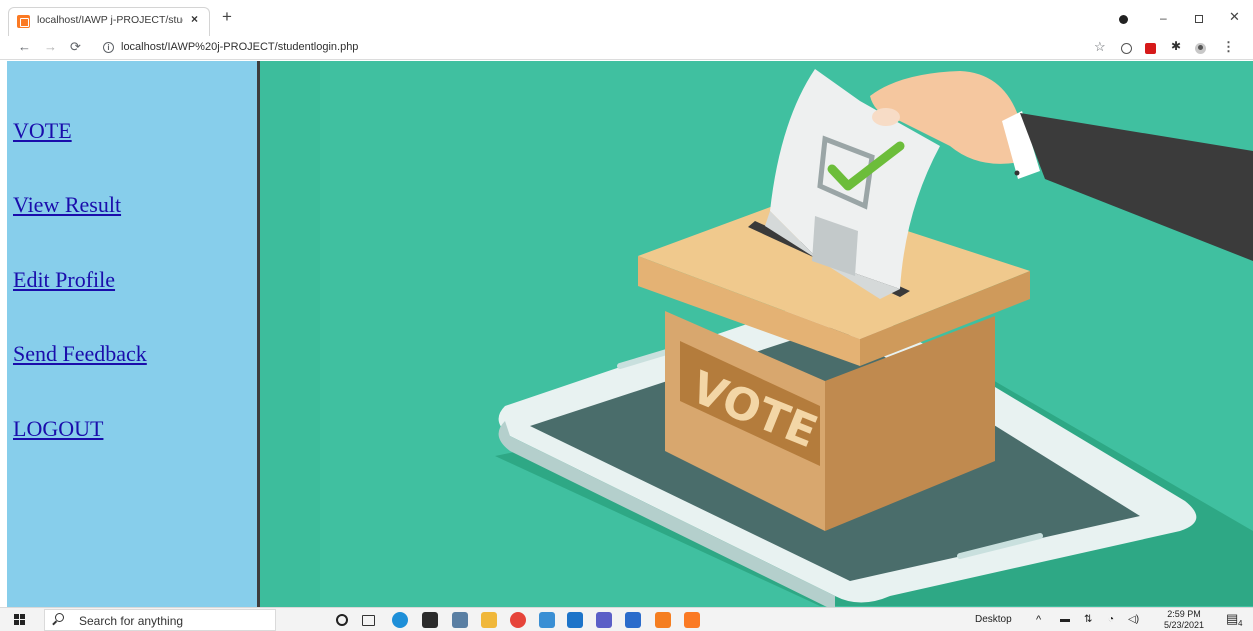  What do you see at coordinates (692, 620) in the screenshot?
I see `xampp-icon` at bounding box center [692, 620].